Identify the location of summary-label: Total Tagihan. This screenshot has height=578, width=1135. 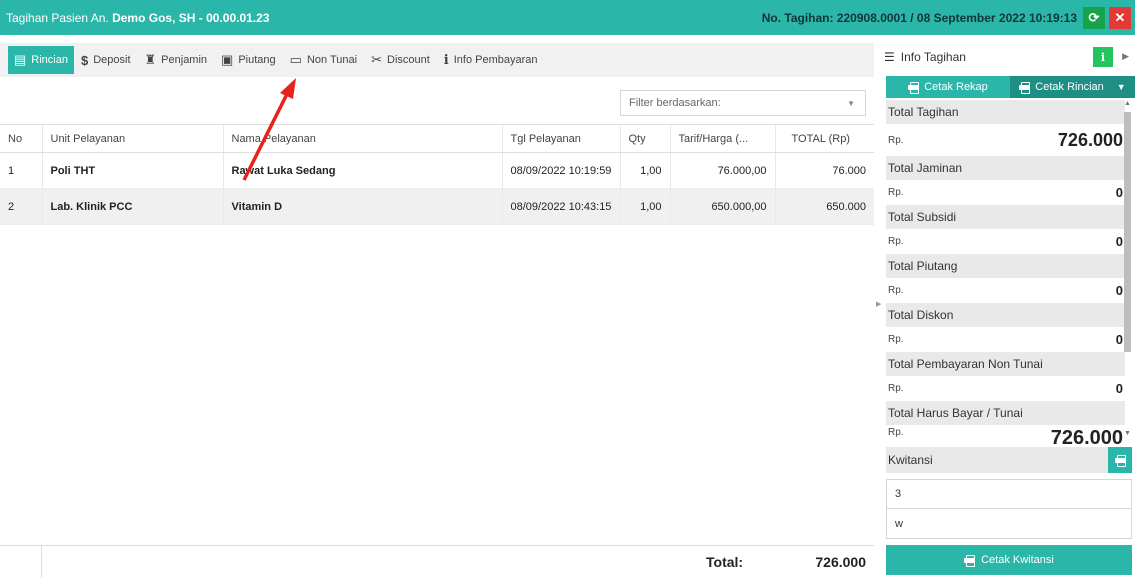
(1005, 112).